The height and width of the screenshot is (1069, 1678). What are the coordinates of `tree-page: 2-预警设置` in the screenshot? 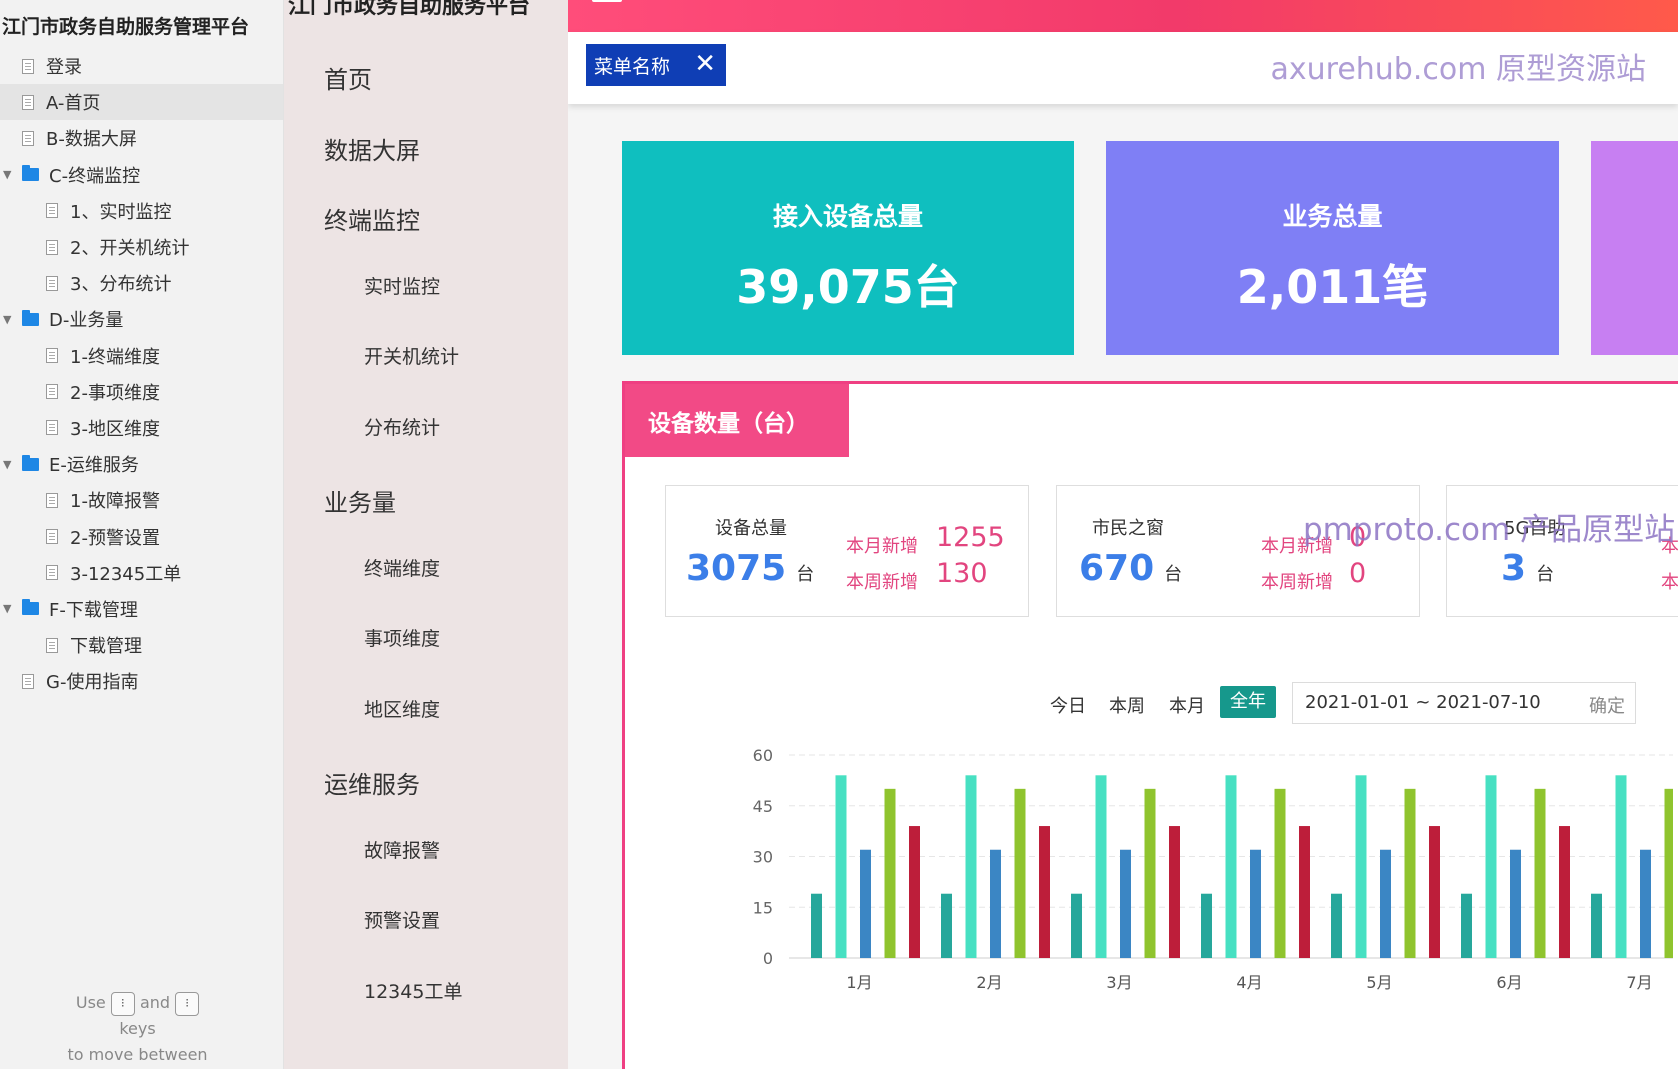 It's located at (141, 536).